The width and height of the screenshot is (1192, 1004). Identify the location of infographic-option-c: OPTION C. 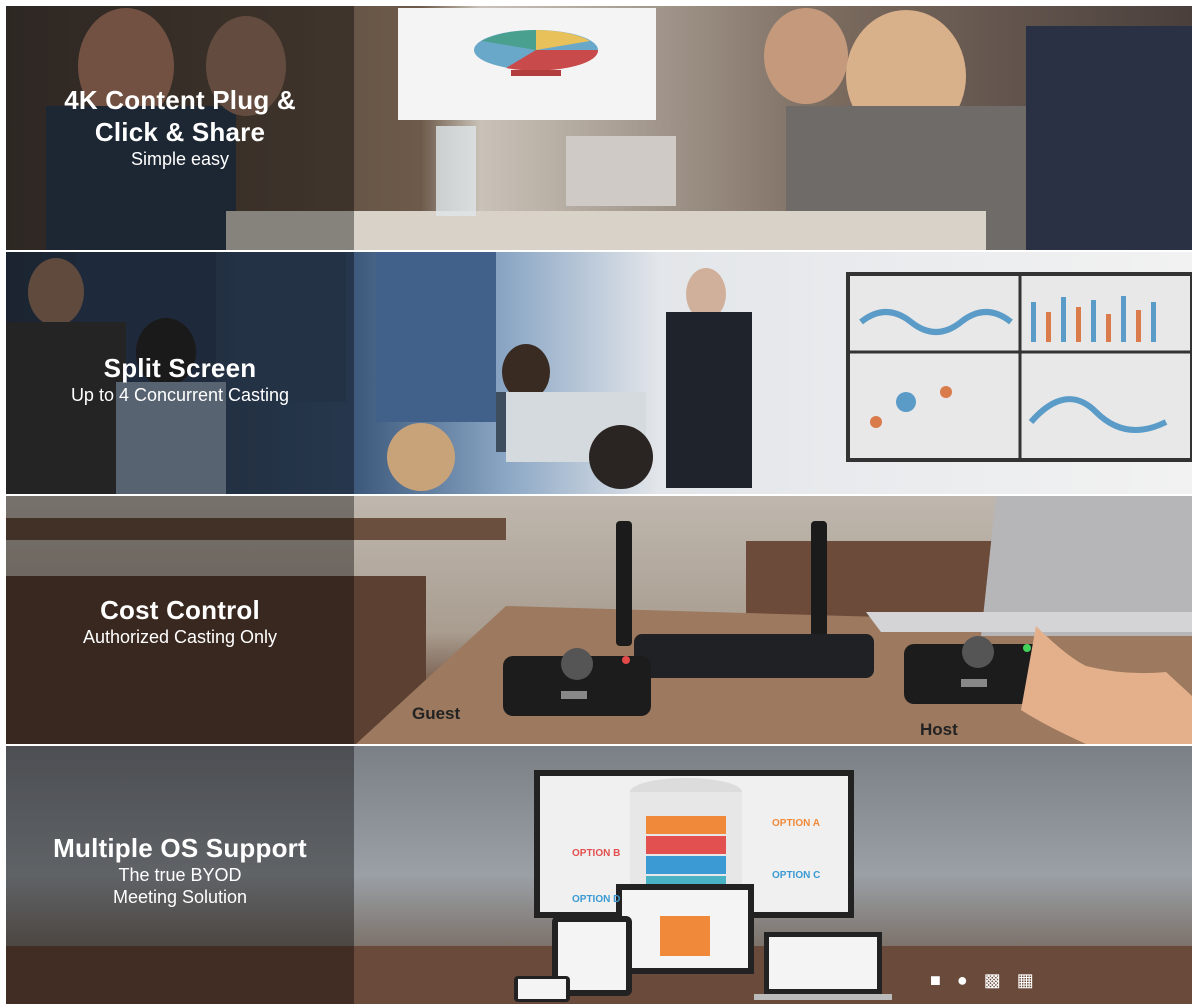
(796, 875).